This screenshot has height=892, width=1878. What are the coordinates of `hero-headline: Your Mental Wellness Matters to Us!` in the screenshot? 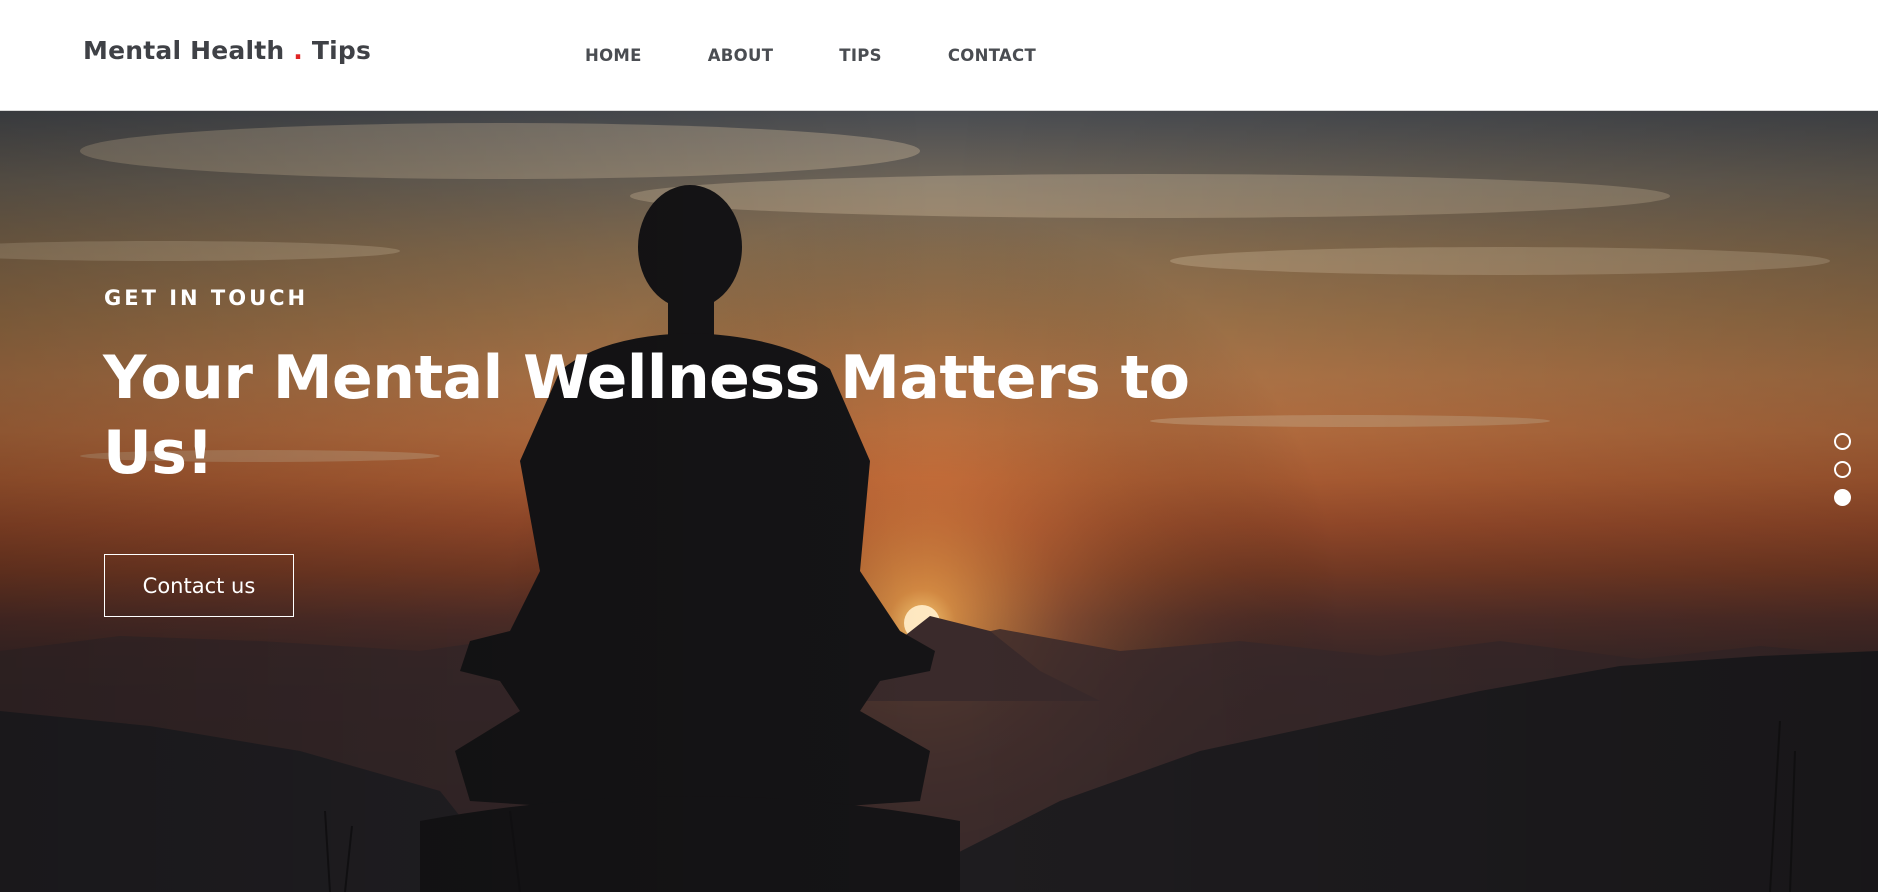 It's located at (646, 415).